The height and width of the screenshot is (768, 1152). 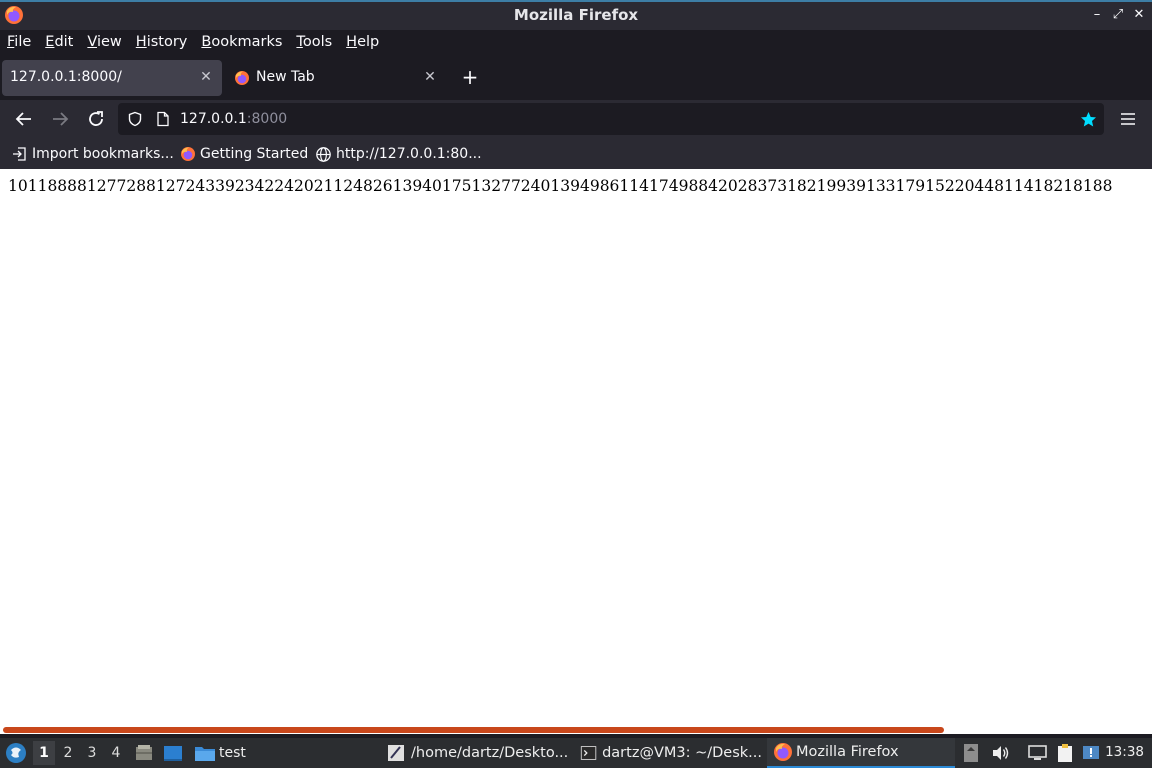 I want to click on tab-new-tab: New Tab ✕, so click(x=336, y=78).